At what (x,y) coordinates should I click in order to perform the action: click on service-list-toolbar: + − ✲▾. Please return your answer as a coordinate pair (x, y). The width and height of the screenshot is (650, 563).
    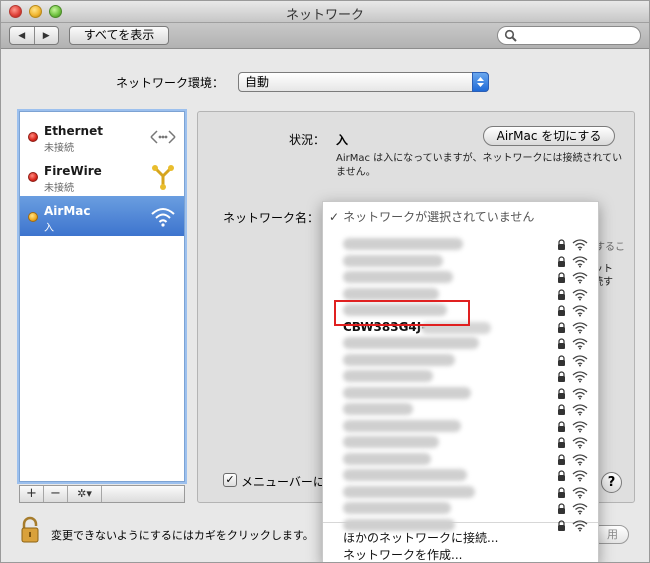
    Looking at the image, I should click on (102, 494).